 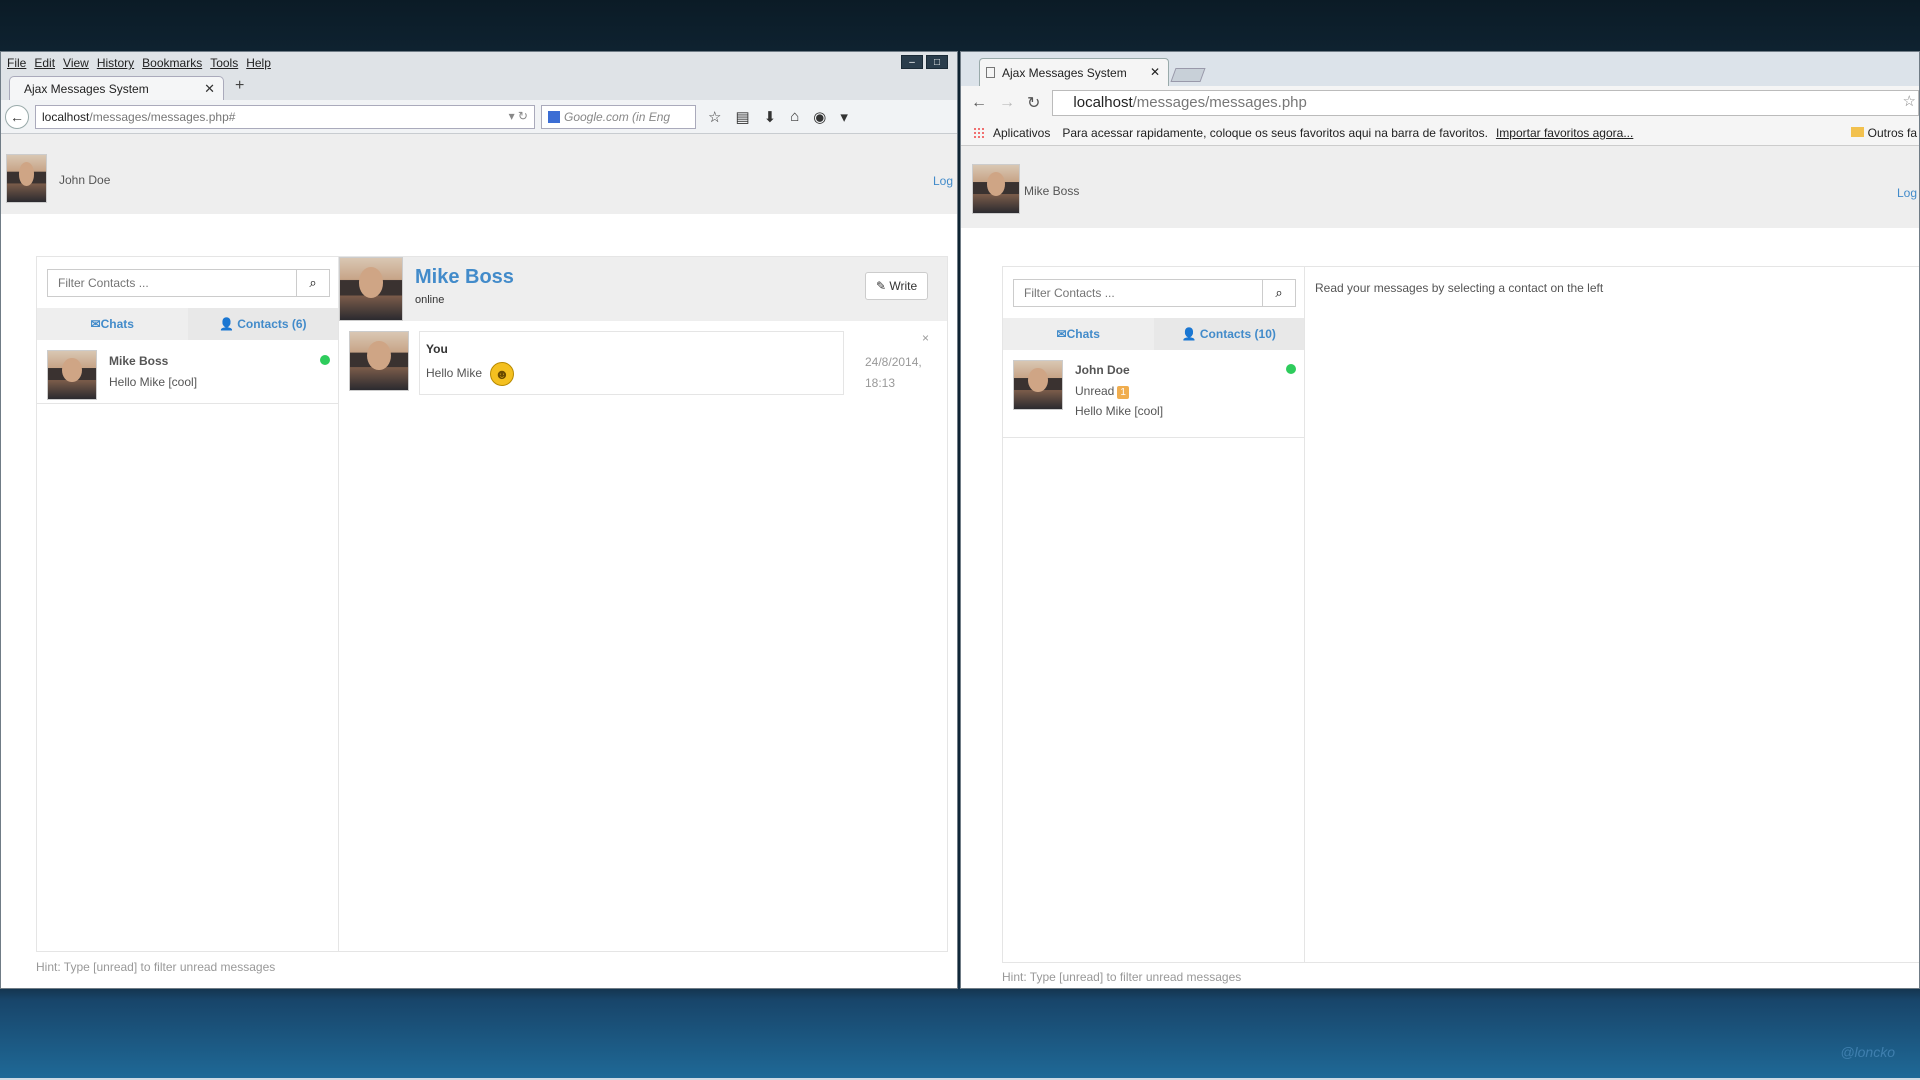 I want to click on download-icon: ⬇, so click(x=770, y=117).